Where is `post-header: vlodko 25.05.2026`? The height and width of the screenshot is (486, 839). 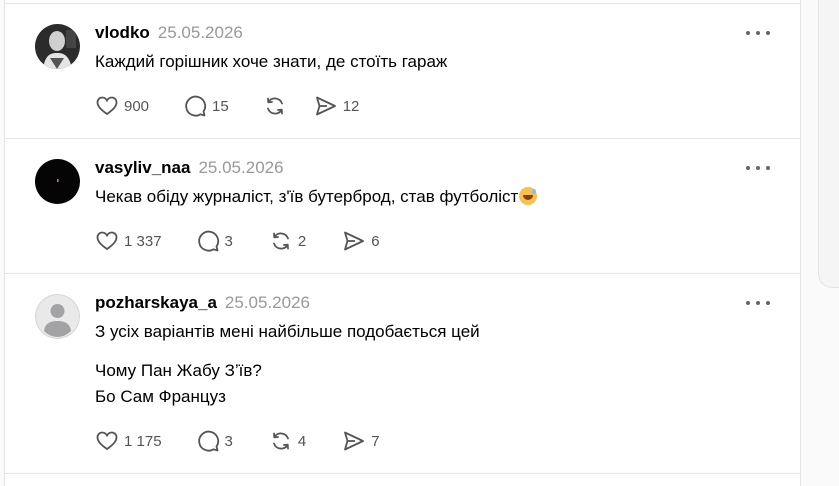 post-header: vlodko 25.05.2026 is located at coordinates (169, 34).